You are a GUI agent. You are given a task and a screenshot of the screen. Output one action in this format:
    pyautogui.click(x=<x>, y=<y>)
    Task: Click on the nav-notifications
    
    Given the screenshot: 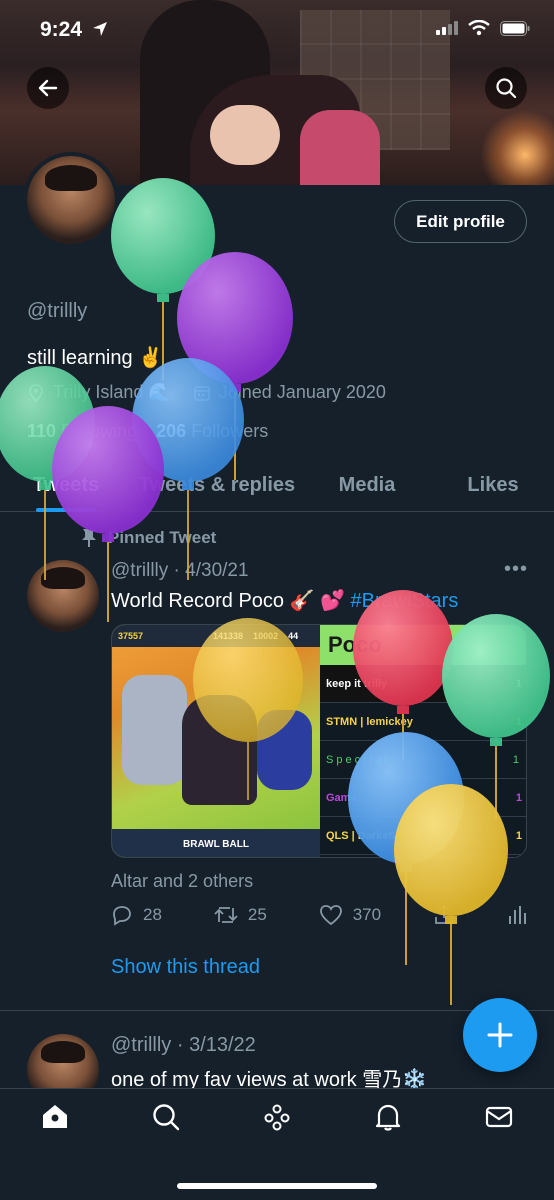 What is the action you would take?
    pyautogui.click(x=388, y=1119)
    